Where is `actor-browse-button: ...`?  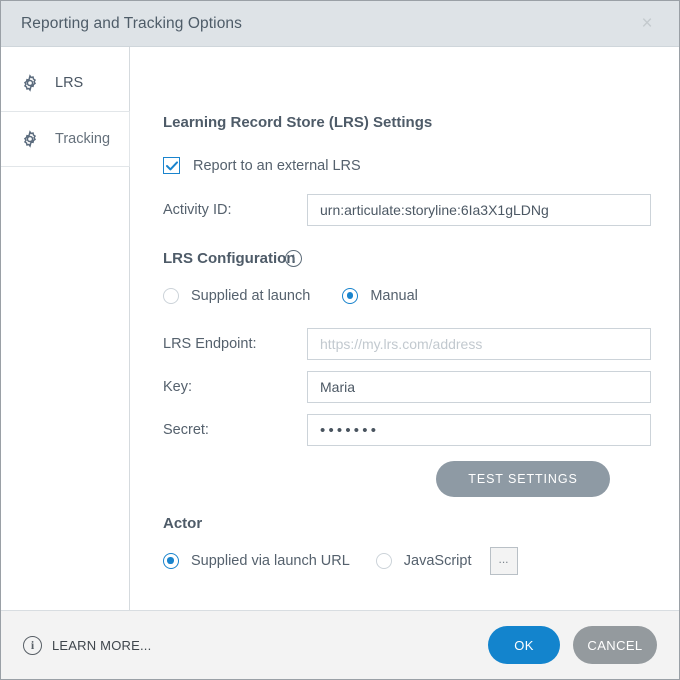 actor-browse-button: ... is located at coordinates (503, 561).